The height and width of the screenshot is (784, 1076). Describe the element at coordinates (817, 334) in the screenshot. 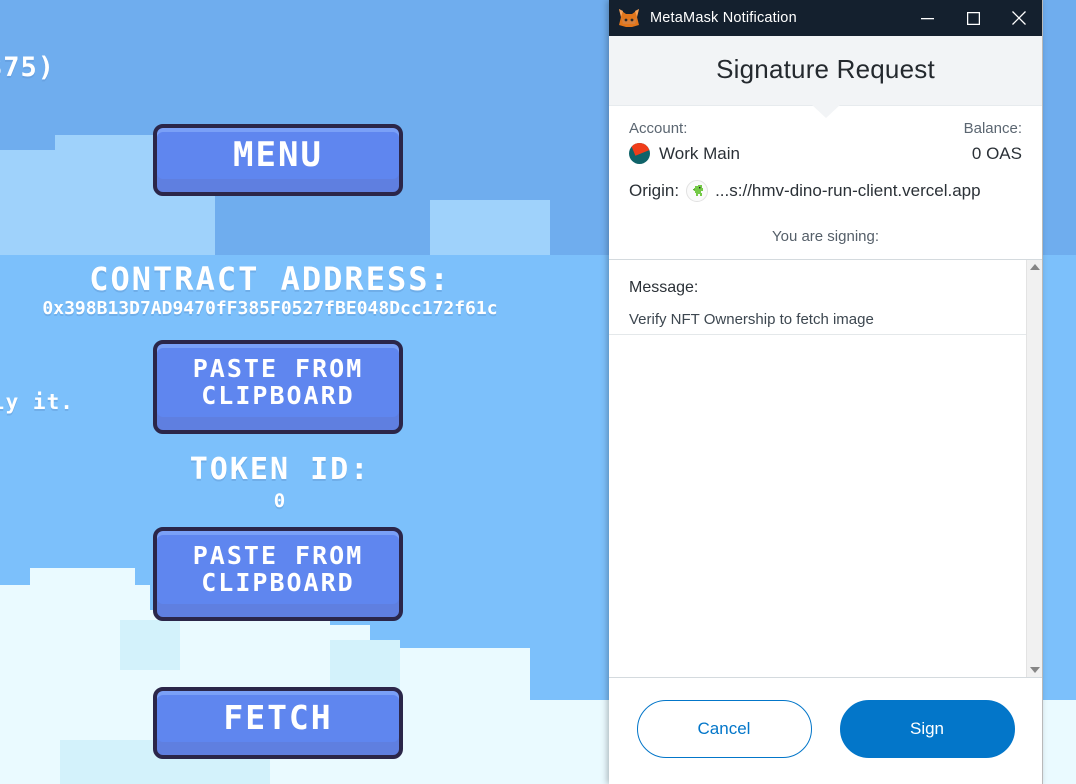

I see `message-divider` at that location.